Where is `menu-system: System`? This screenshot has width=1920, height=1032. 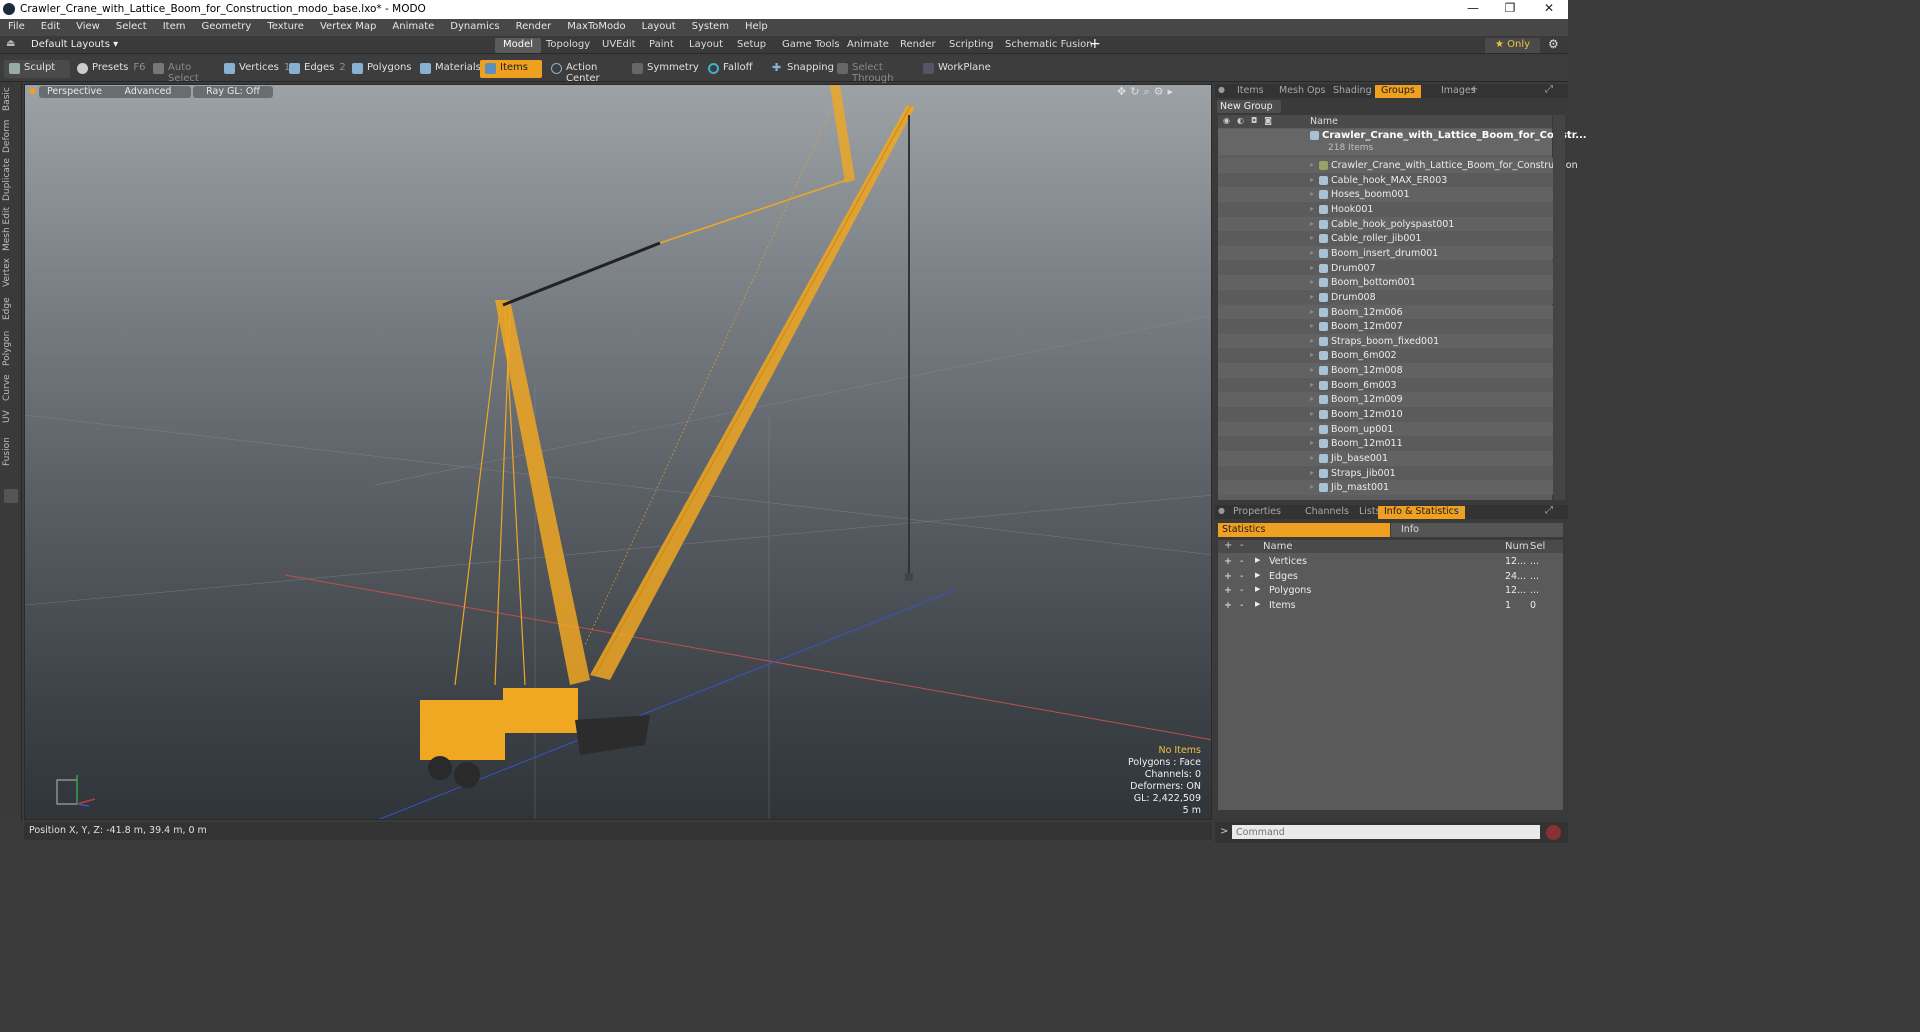
menu-system: System is located at coordinates (710, 27).